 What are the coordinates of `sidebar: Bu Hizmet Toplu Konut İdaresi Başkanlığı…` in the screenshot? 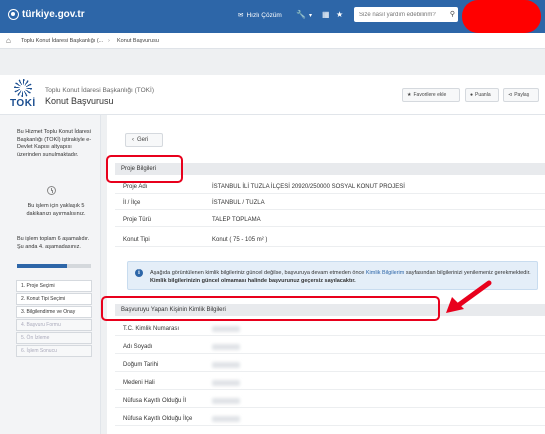 It's located at (50, 274).